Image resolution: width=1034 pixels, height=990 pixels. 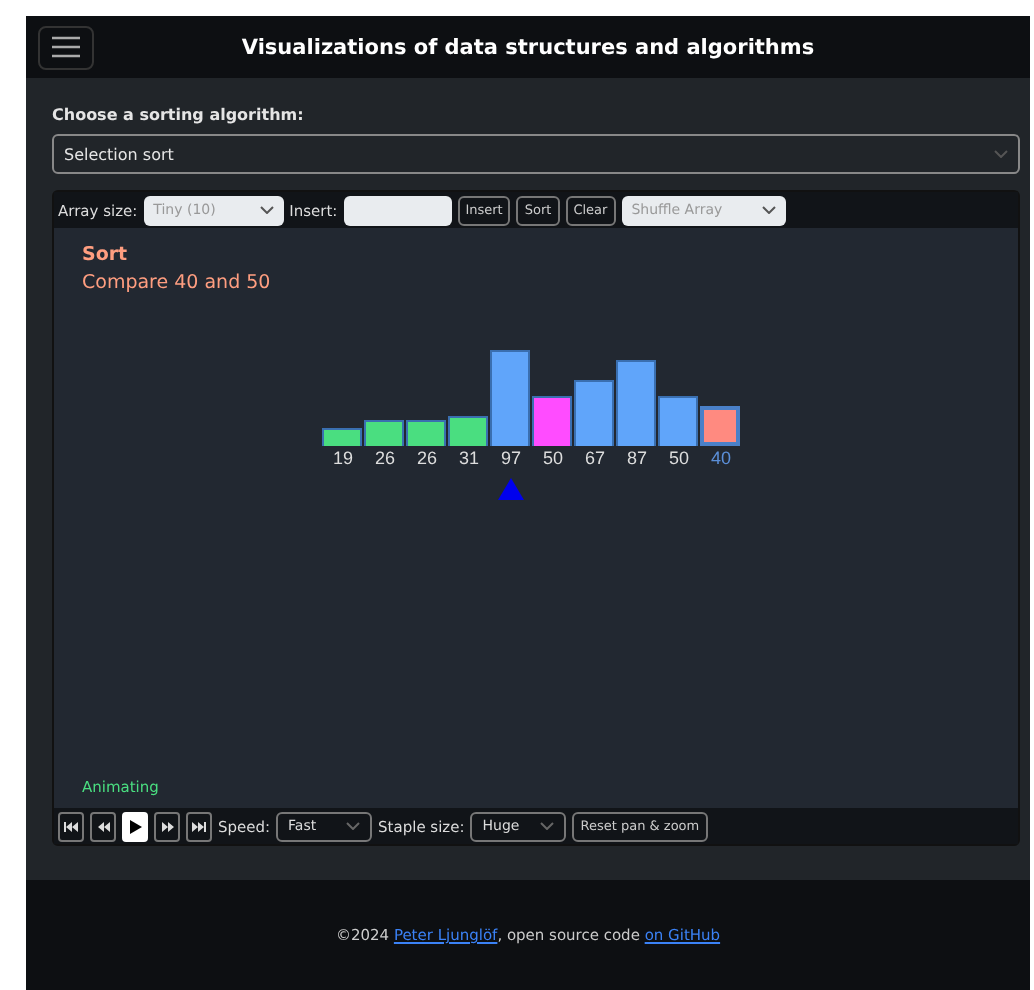 What do you see at coordinates (179, 115) in the screenshot?
I see `algorithm-label: Choose a sorting algorithm:` at bounding box center [179, 115].